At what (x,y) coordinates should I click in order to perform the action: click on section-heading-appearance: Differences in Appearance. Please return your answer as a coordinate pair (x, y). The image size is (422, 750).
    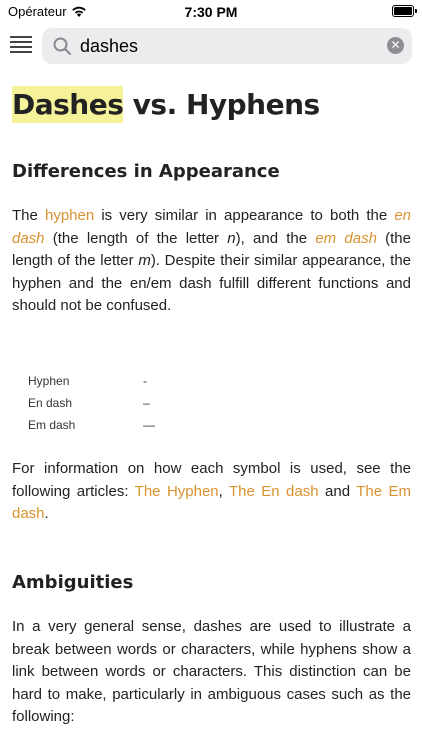
    Looking at the image, I should click on (146, 171).